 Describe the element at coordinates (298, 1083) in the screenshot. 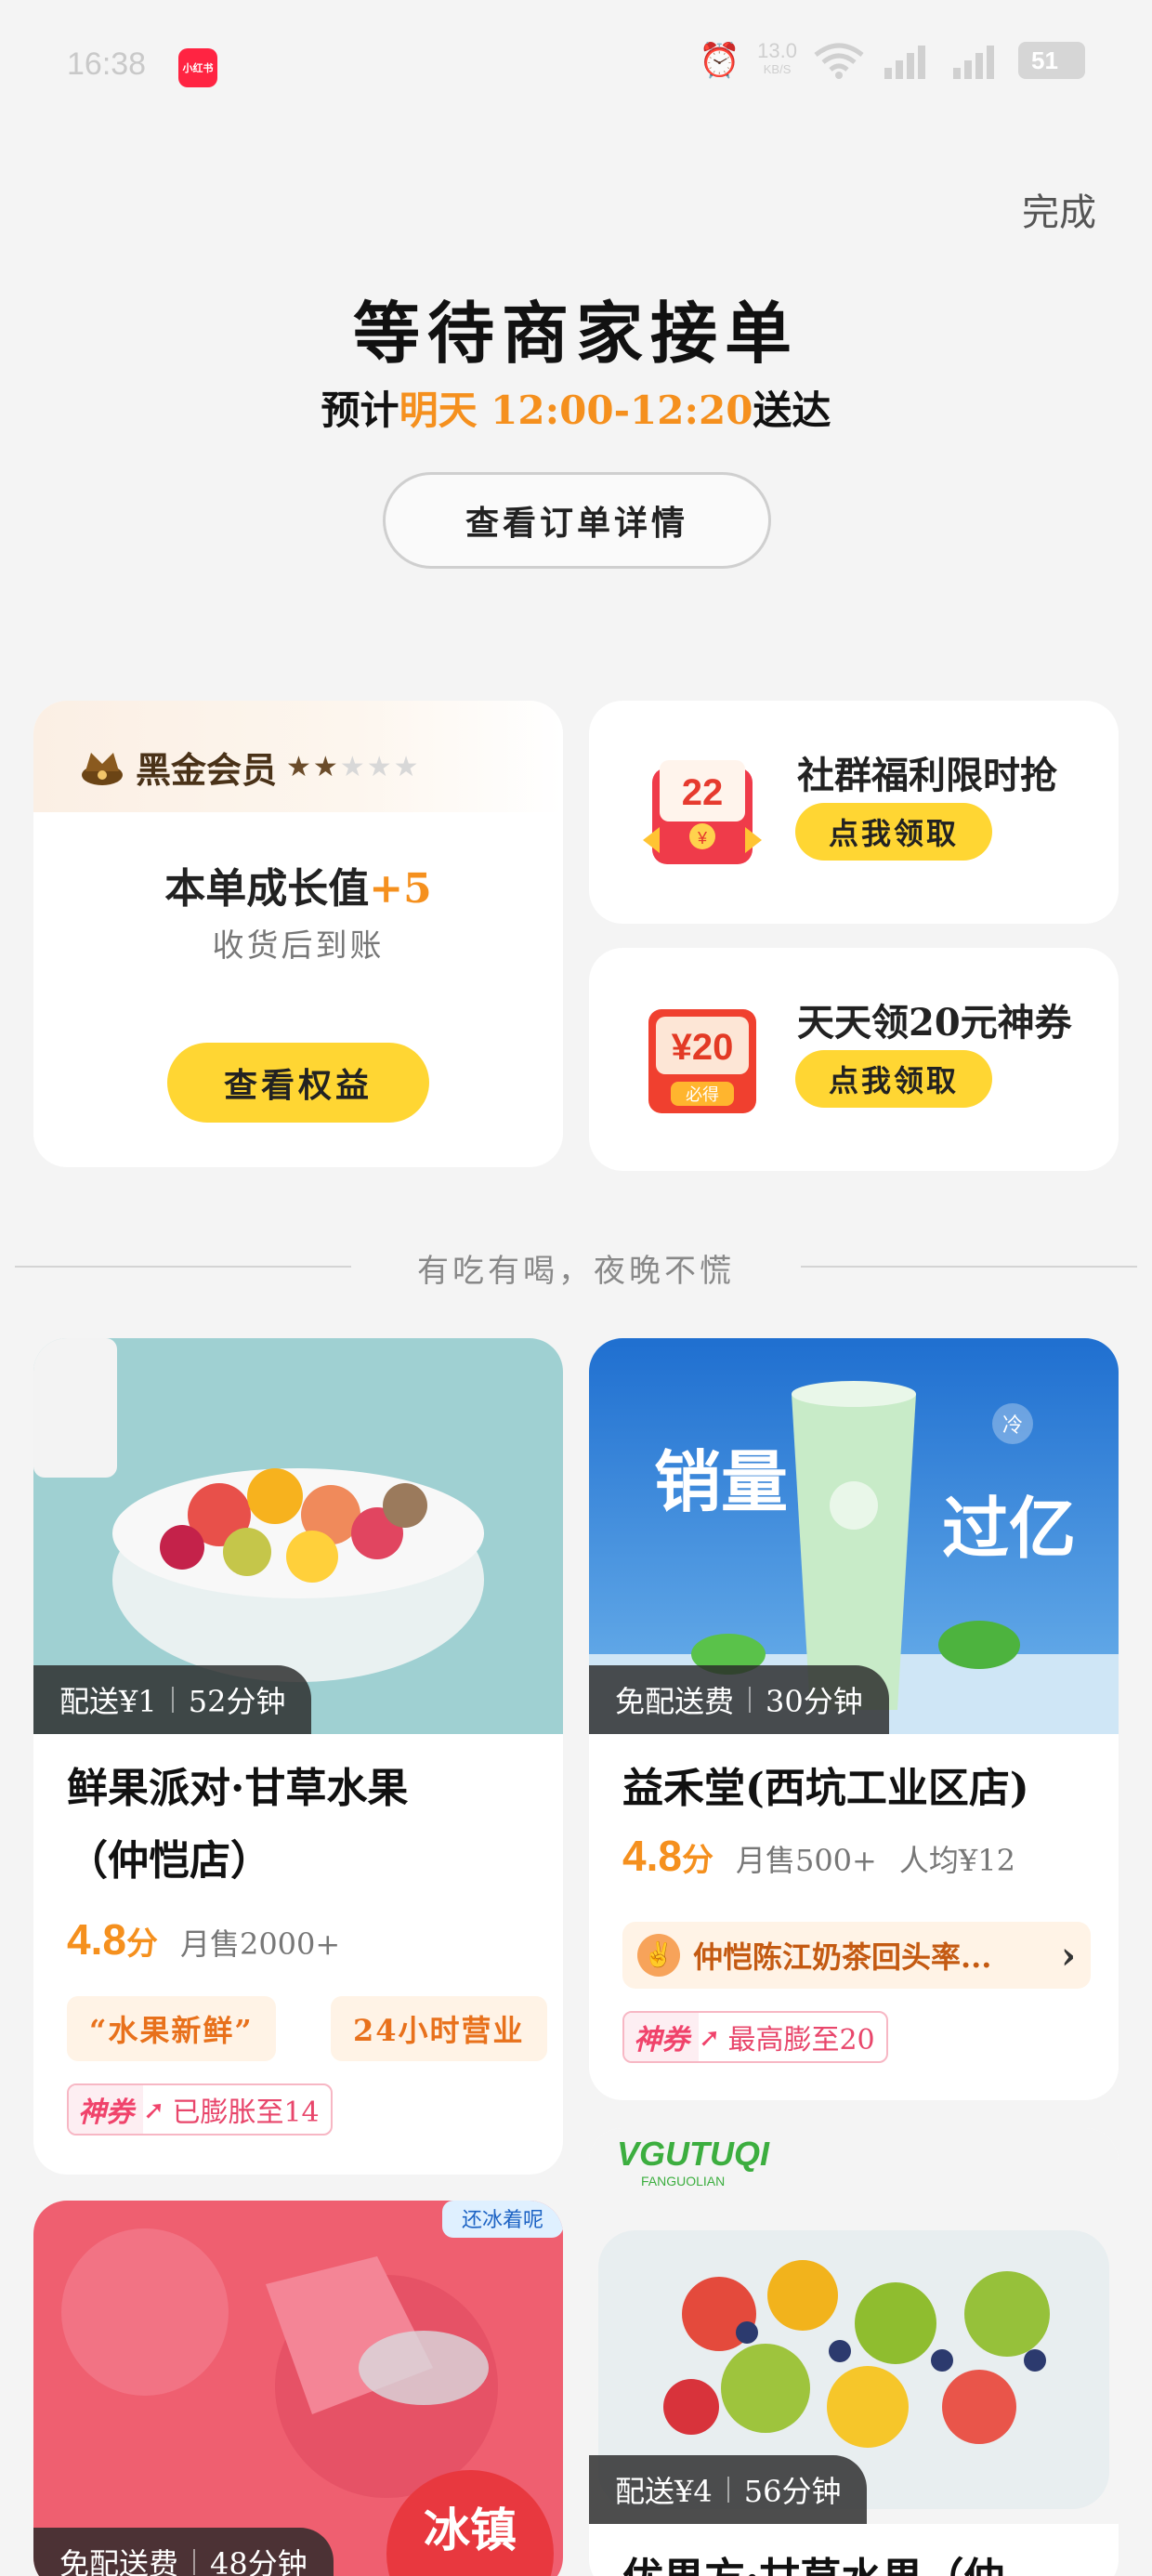

I see `view-benefits-button: 查看权益` at that location.